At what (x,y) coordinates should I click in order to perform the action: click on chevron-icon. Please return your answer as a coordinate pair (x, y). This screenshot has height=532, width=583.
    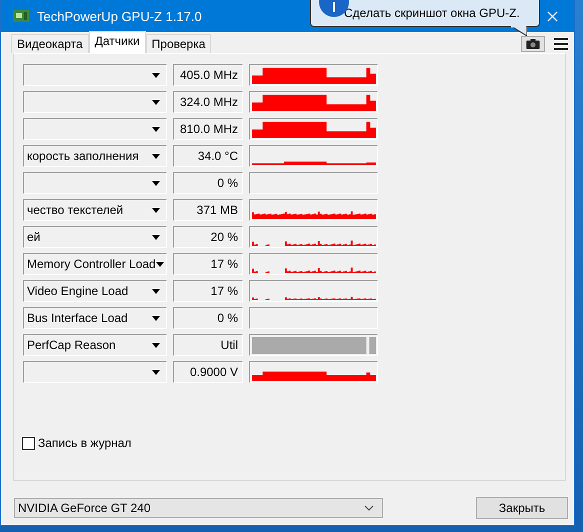
    Looking at the image, I should click on (369, 508).